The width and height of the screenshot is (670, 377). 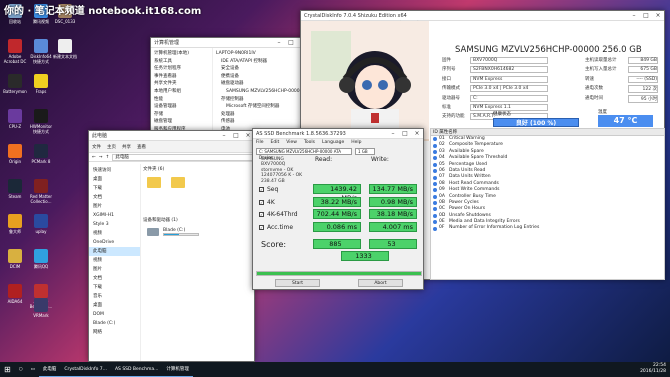 What do you see at coordinates (625, 121) in the screenshot?
I see `temperature-badge: 47 °C` at bounding box center [625, 121].